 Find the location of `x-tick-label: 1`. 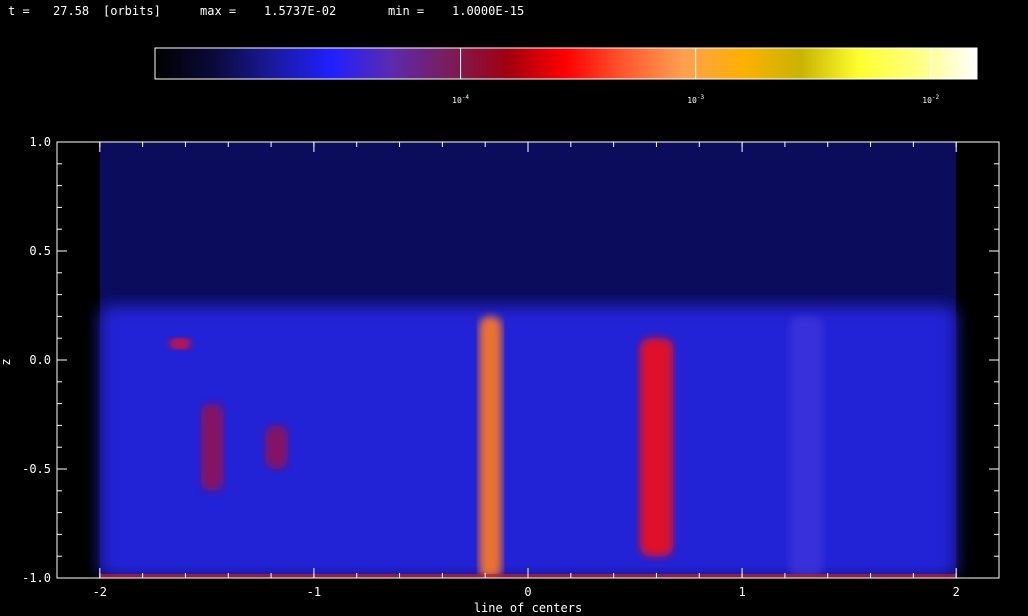

x-tick-label: 1 is located at coordinates (741, 592).